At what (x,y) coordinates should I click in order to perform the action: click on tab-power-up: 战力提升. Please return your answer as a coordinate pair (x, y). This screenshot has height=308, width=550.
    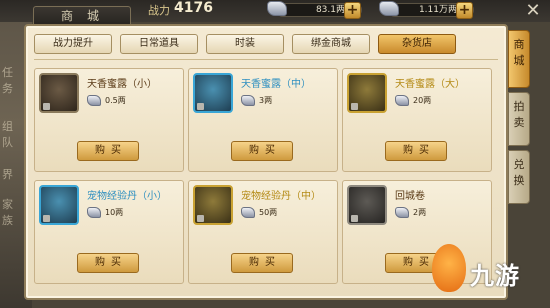
    Looking at the image, I should click on (73, 44).